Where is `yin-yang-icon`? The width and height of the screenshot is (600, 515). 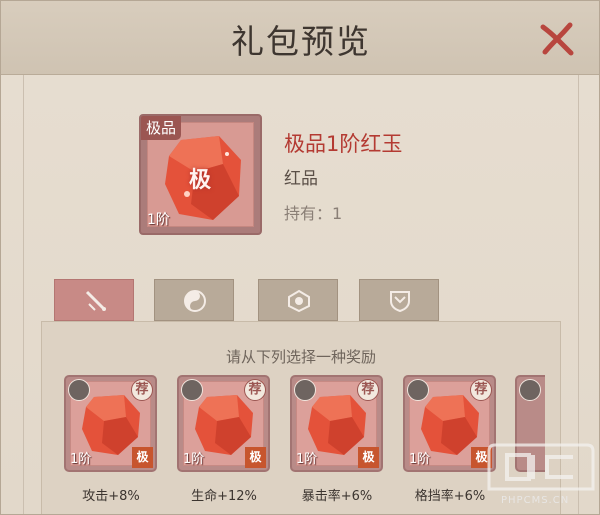
yin-yang-icon is located at coordinates (195, 301).